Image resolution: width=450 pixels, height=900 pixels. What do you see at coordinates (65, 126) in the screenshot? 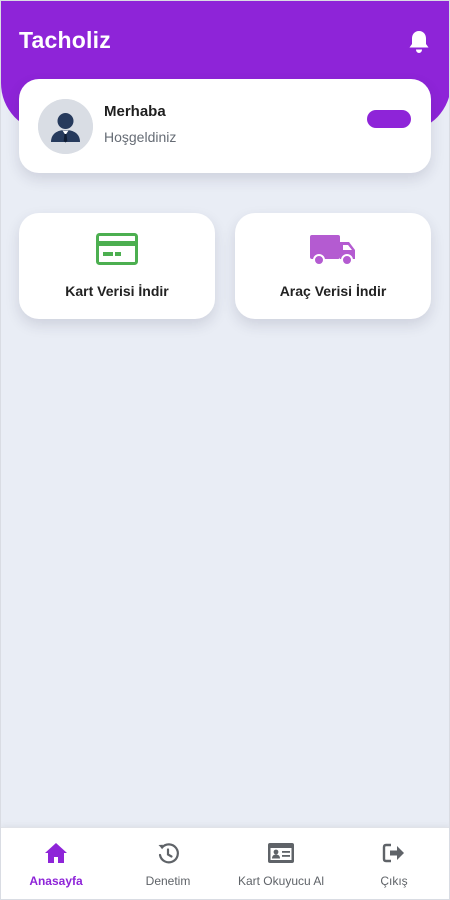
I see `user-avatar-icon` at bounding box center [65, 126].